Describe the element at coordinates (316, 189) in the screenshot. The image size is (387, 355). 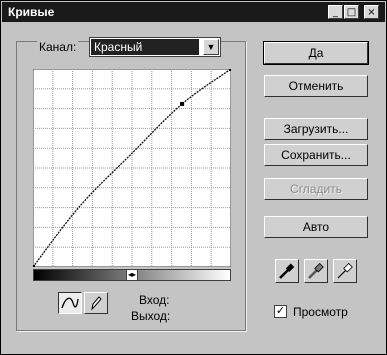
I see `smooth-button: Сгладить` at that location.